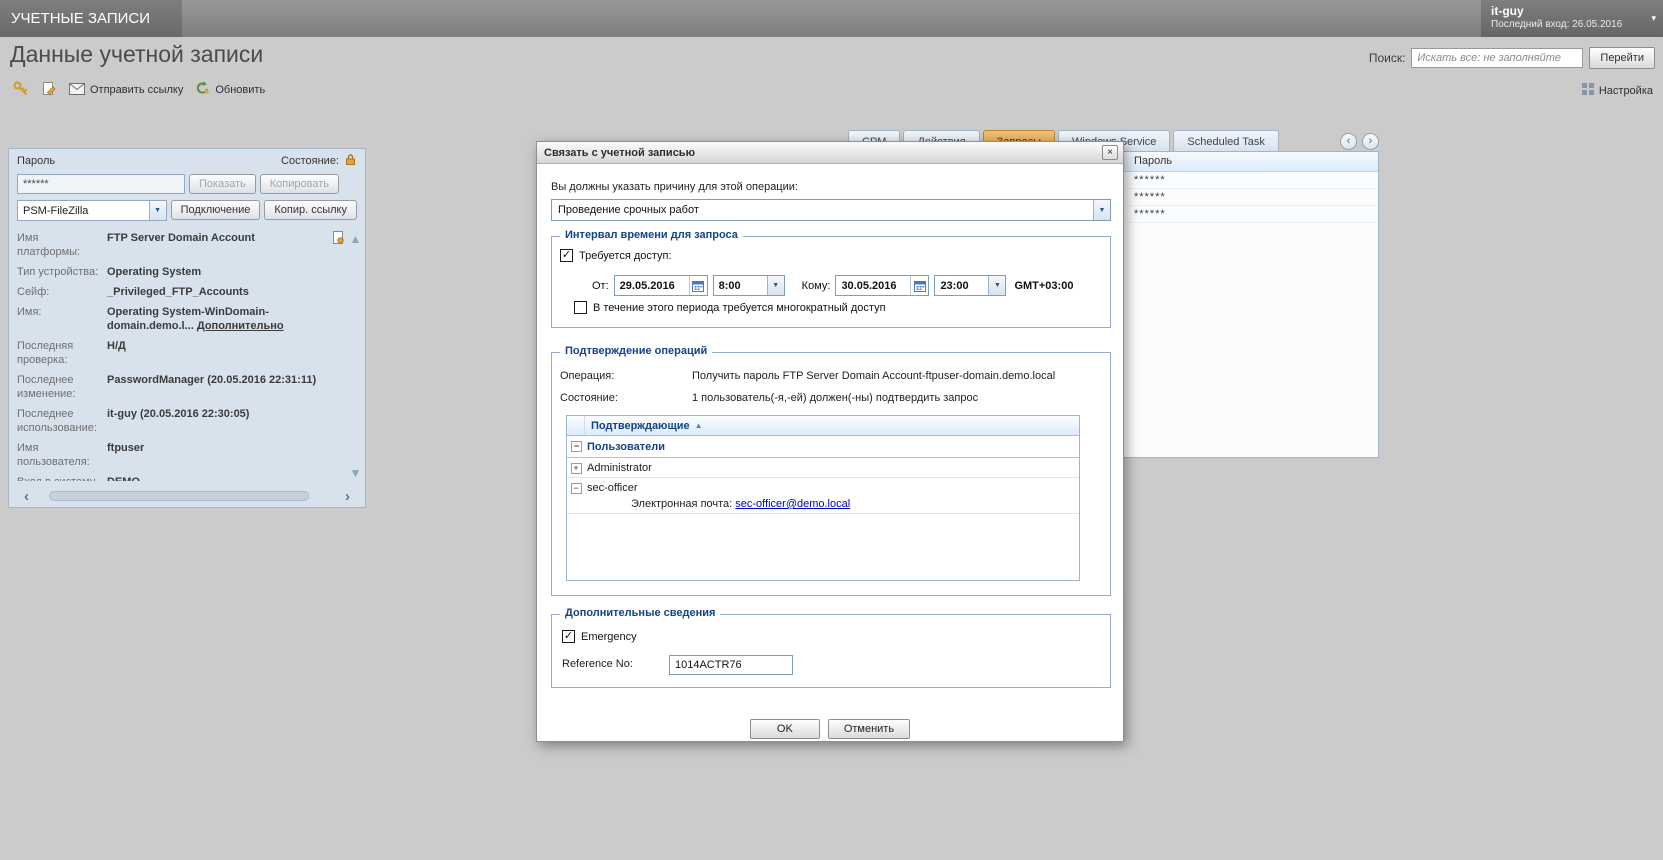  Describe the element at coordinates (91, 18) in the screenshot. I see `app-title: УЧЕТНЫЕ ЗАПИСИ` at that location.